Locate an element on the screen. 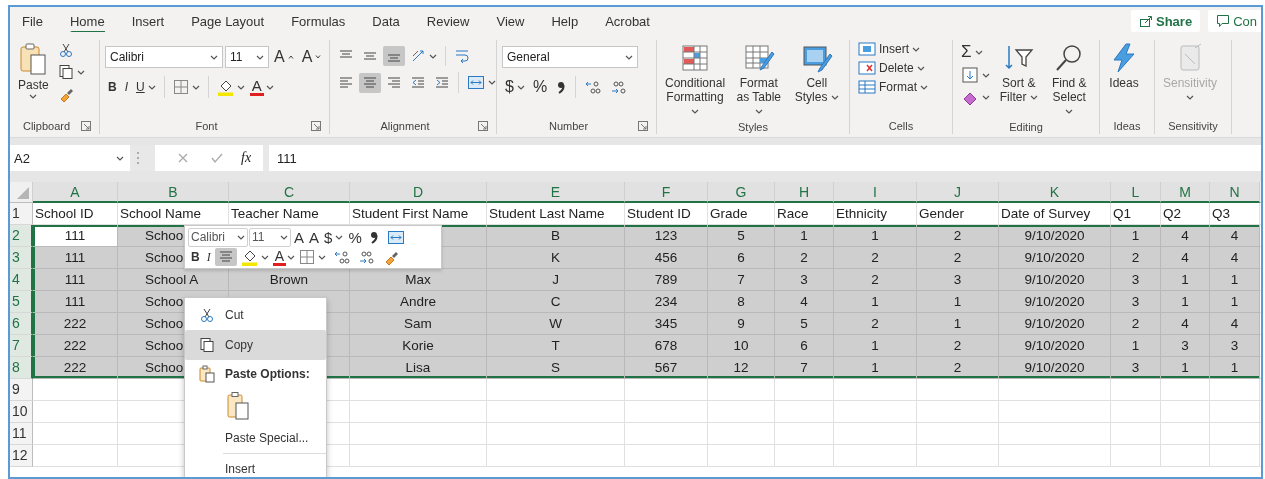 This screenshot has height=479, width=1265. column-header: A is located at coordinates (75, 192).